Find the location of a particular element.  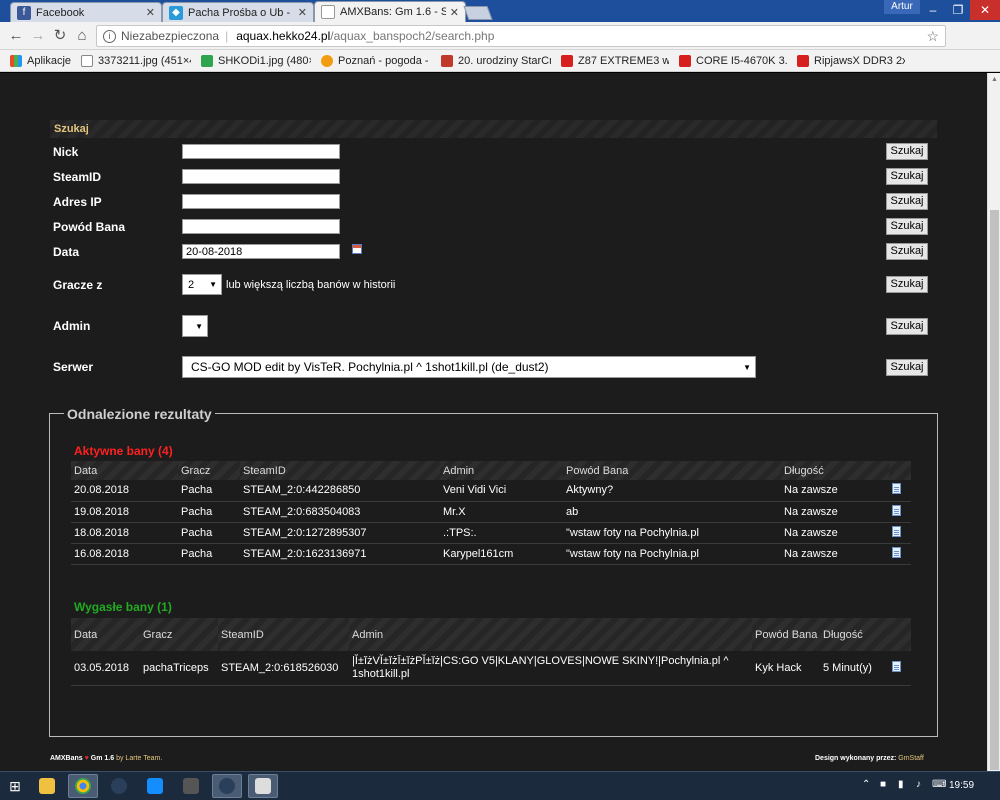

taskbar-steam is located at coordinates (119, 786).